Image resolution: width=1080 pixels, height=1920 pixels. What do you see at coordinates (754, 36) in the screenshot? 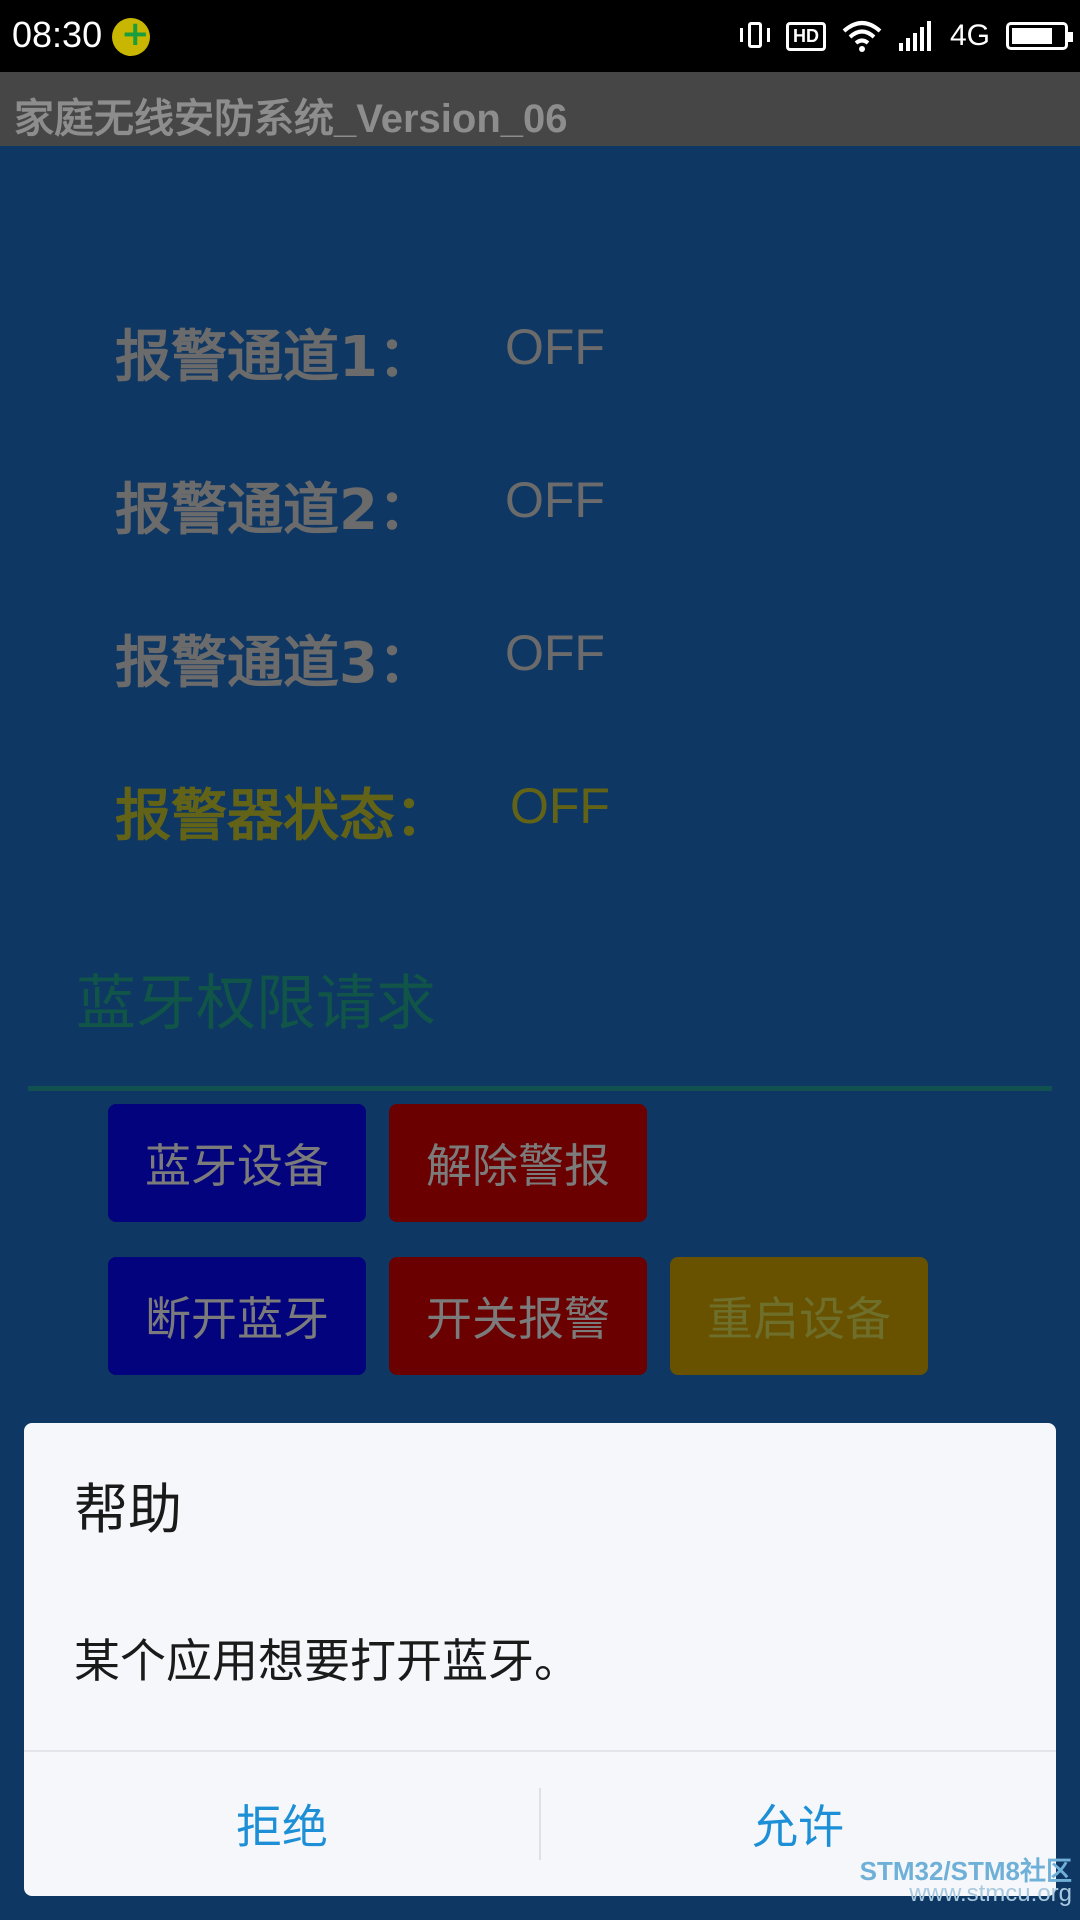
I see `vibrate-icon` at bounding box center [754, 36].